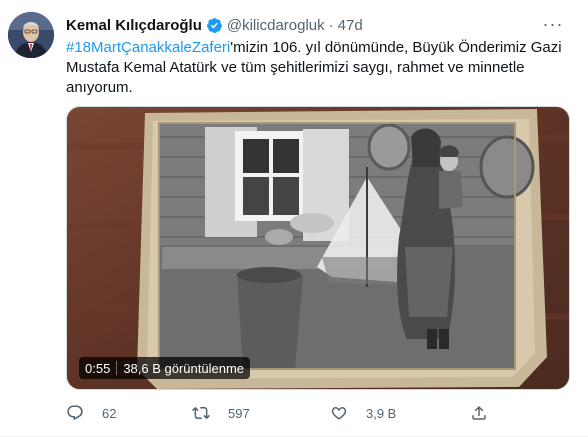  I want to click on like-count: 3,9 B, so click(381, 413).